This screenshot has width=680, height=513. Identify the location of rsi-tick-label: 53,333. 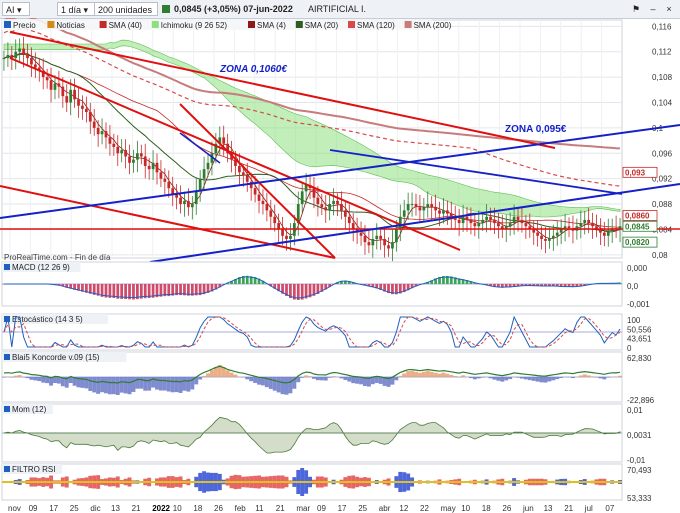
(639, 498).